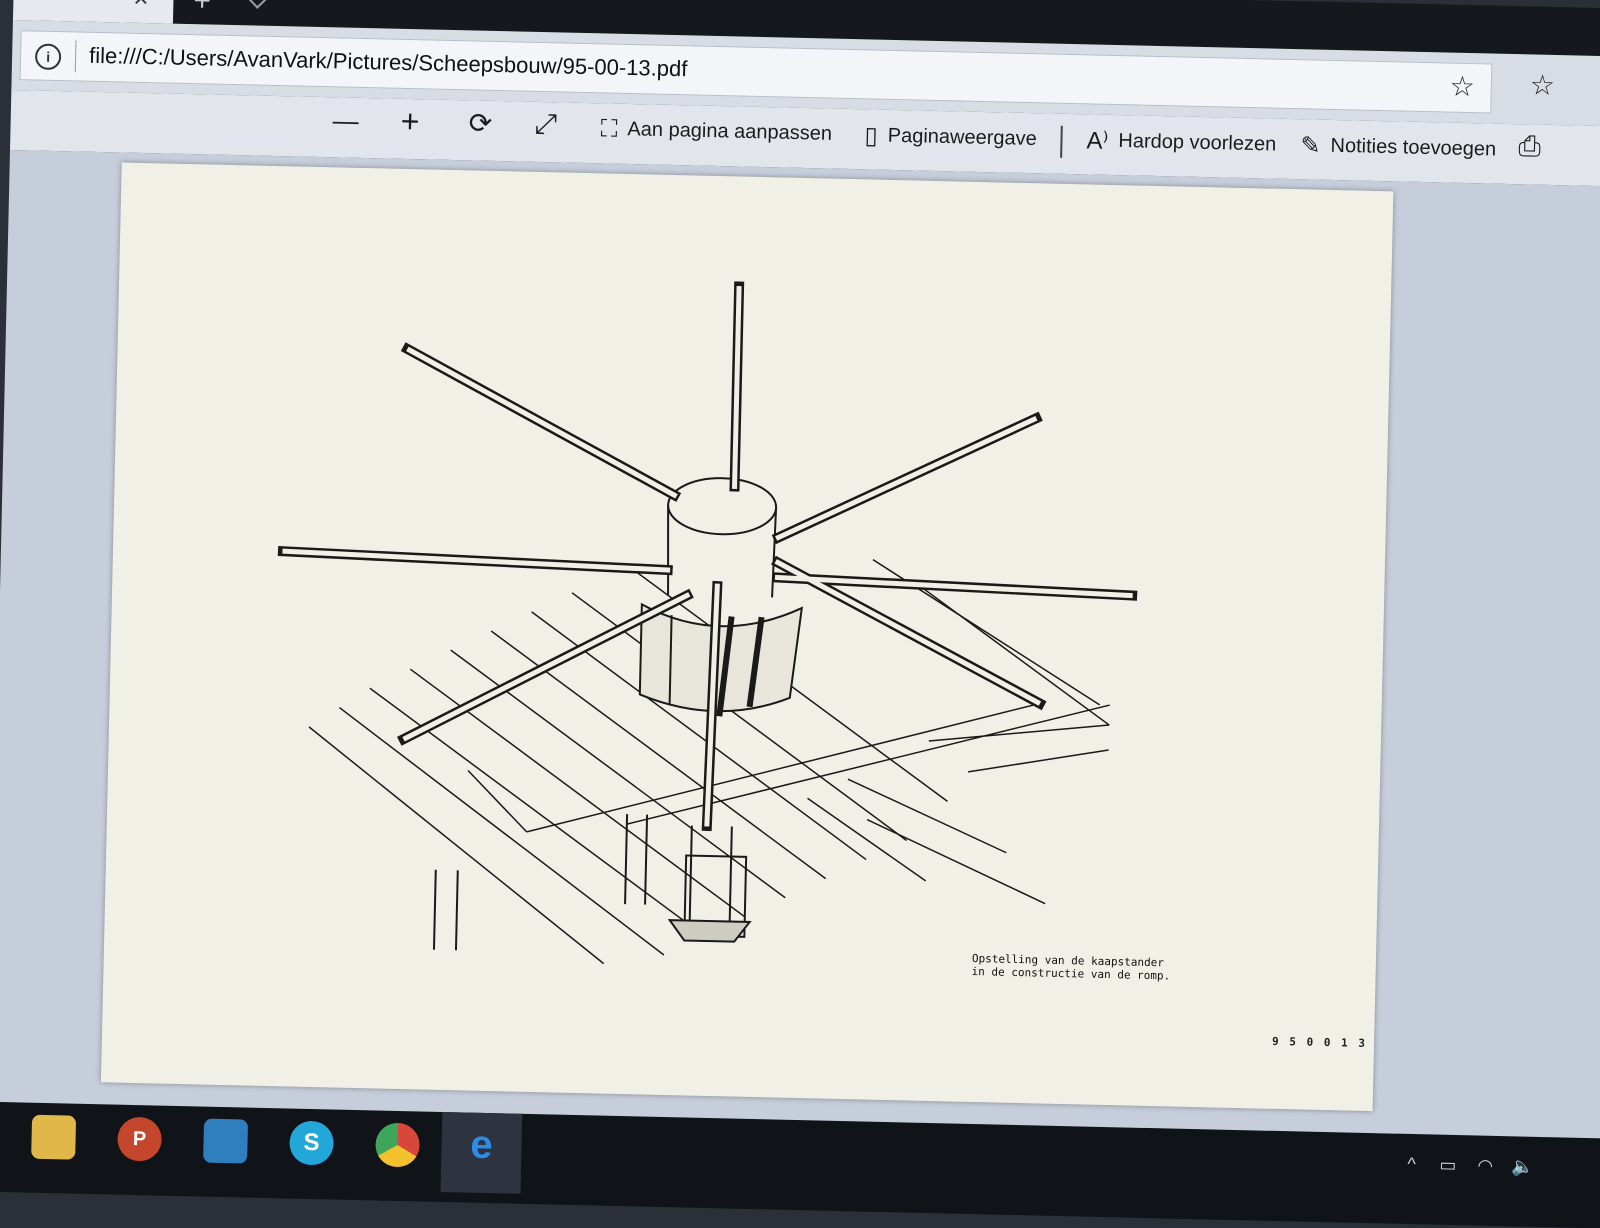  Describe the element at coordinates (721, 597) in the screenshot. I see `capstan-barrel` at that location.